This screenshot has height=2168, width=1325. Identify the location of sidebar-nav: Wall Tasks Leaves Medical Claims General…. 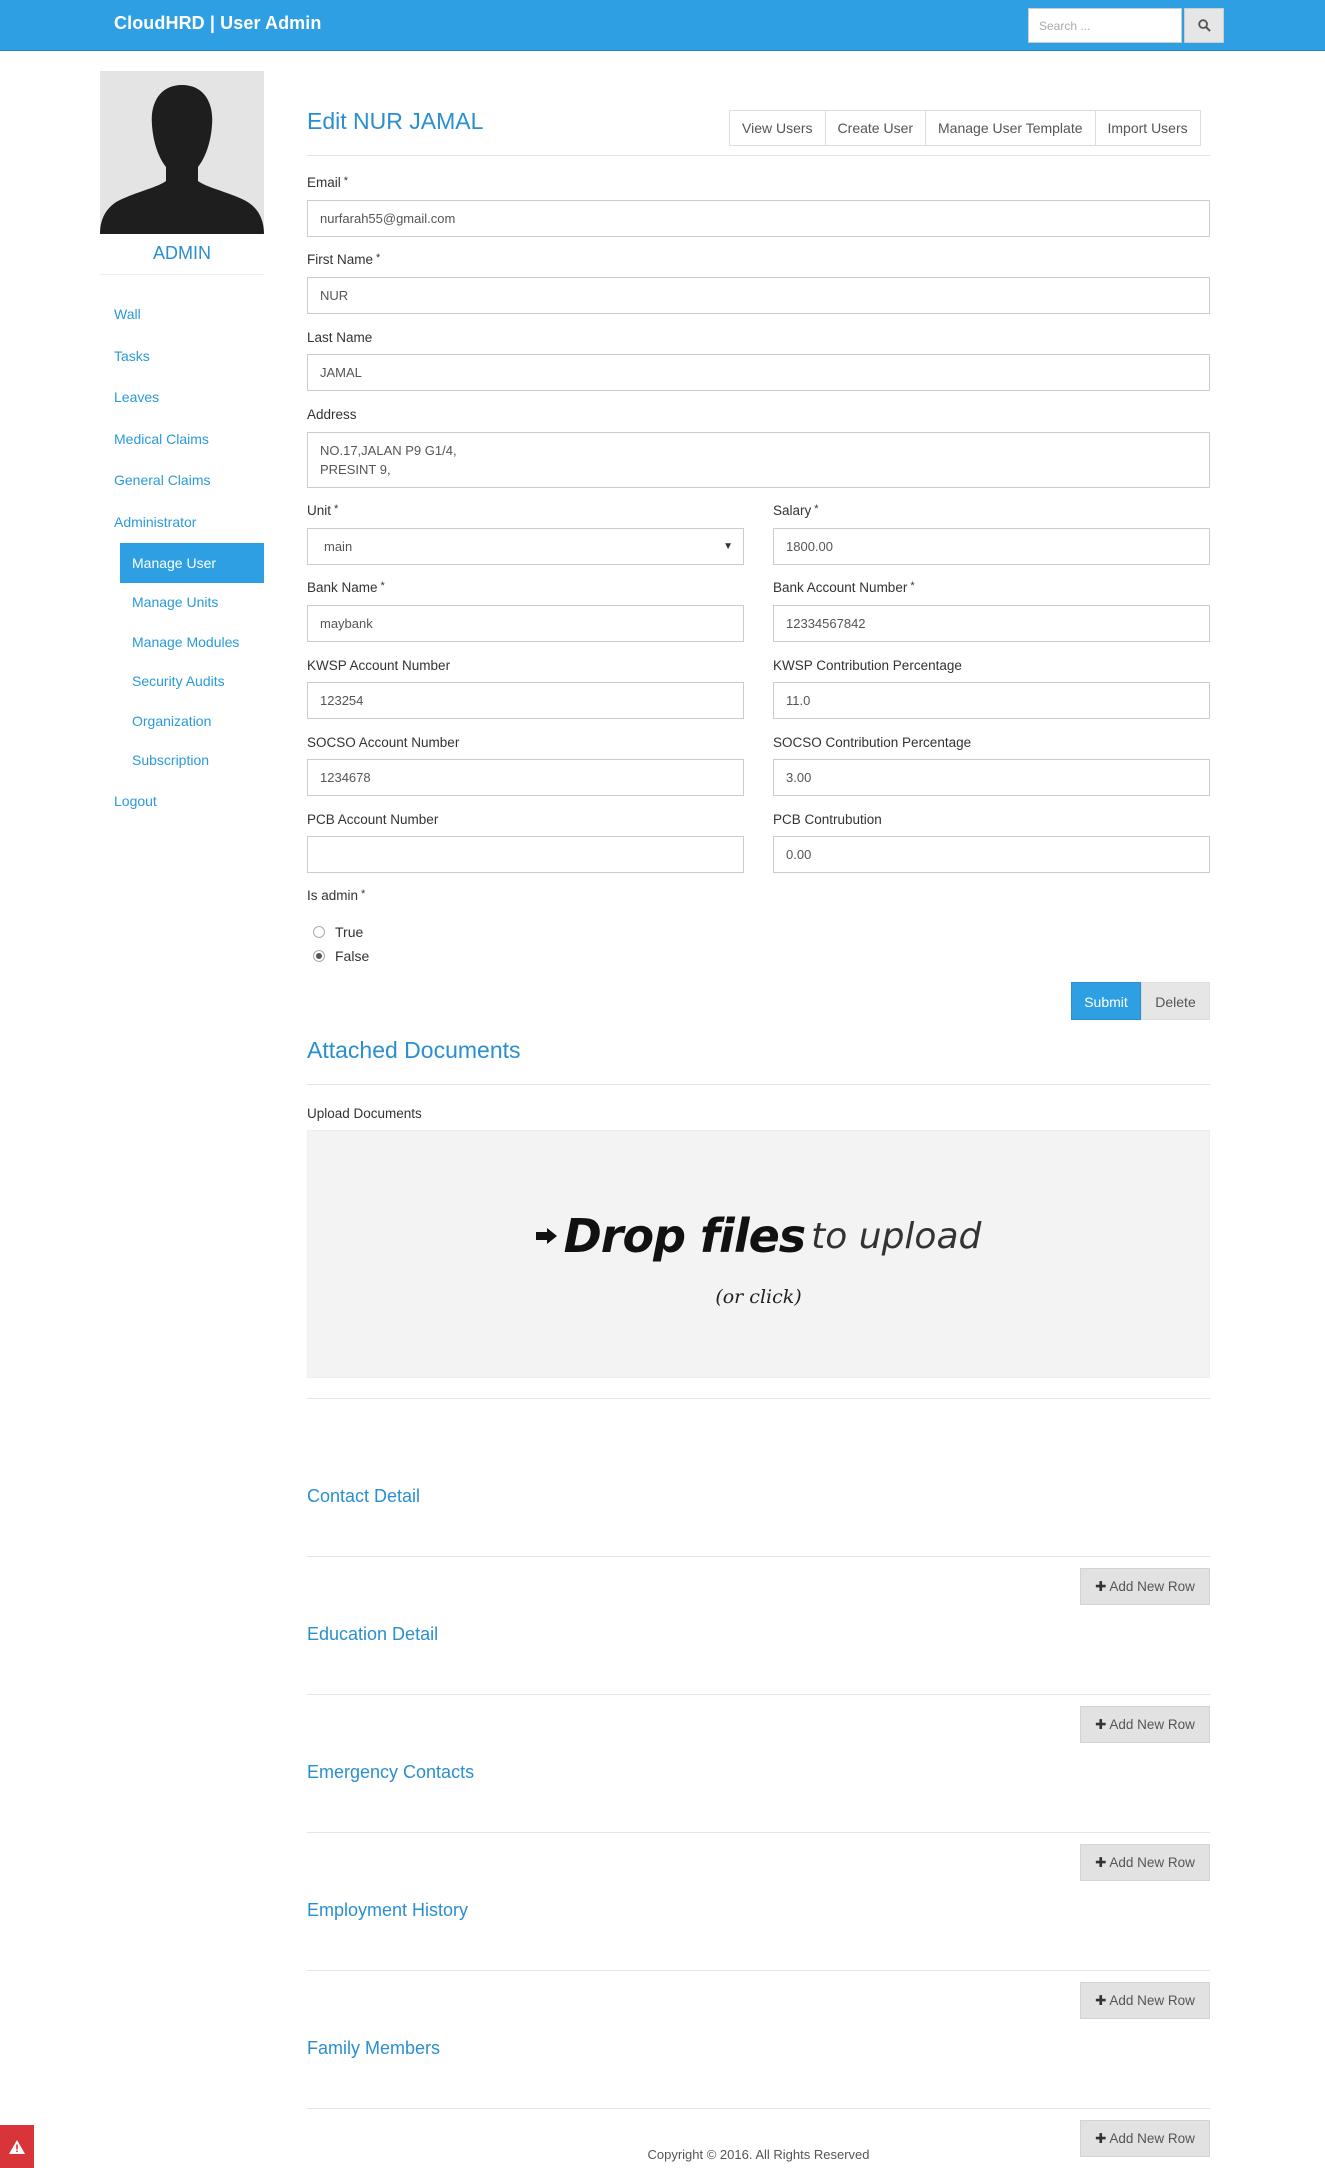
(182, 558).